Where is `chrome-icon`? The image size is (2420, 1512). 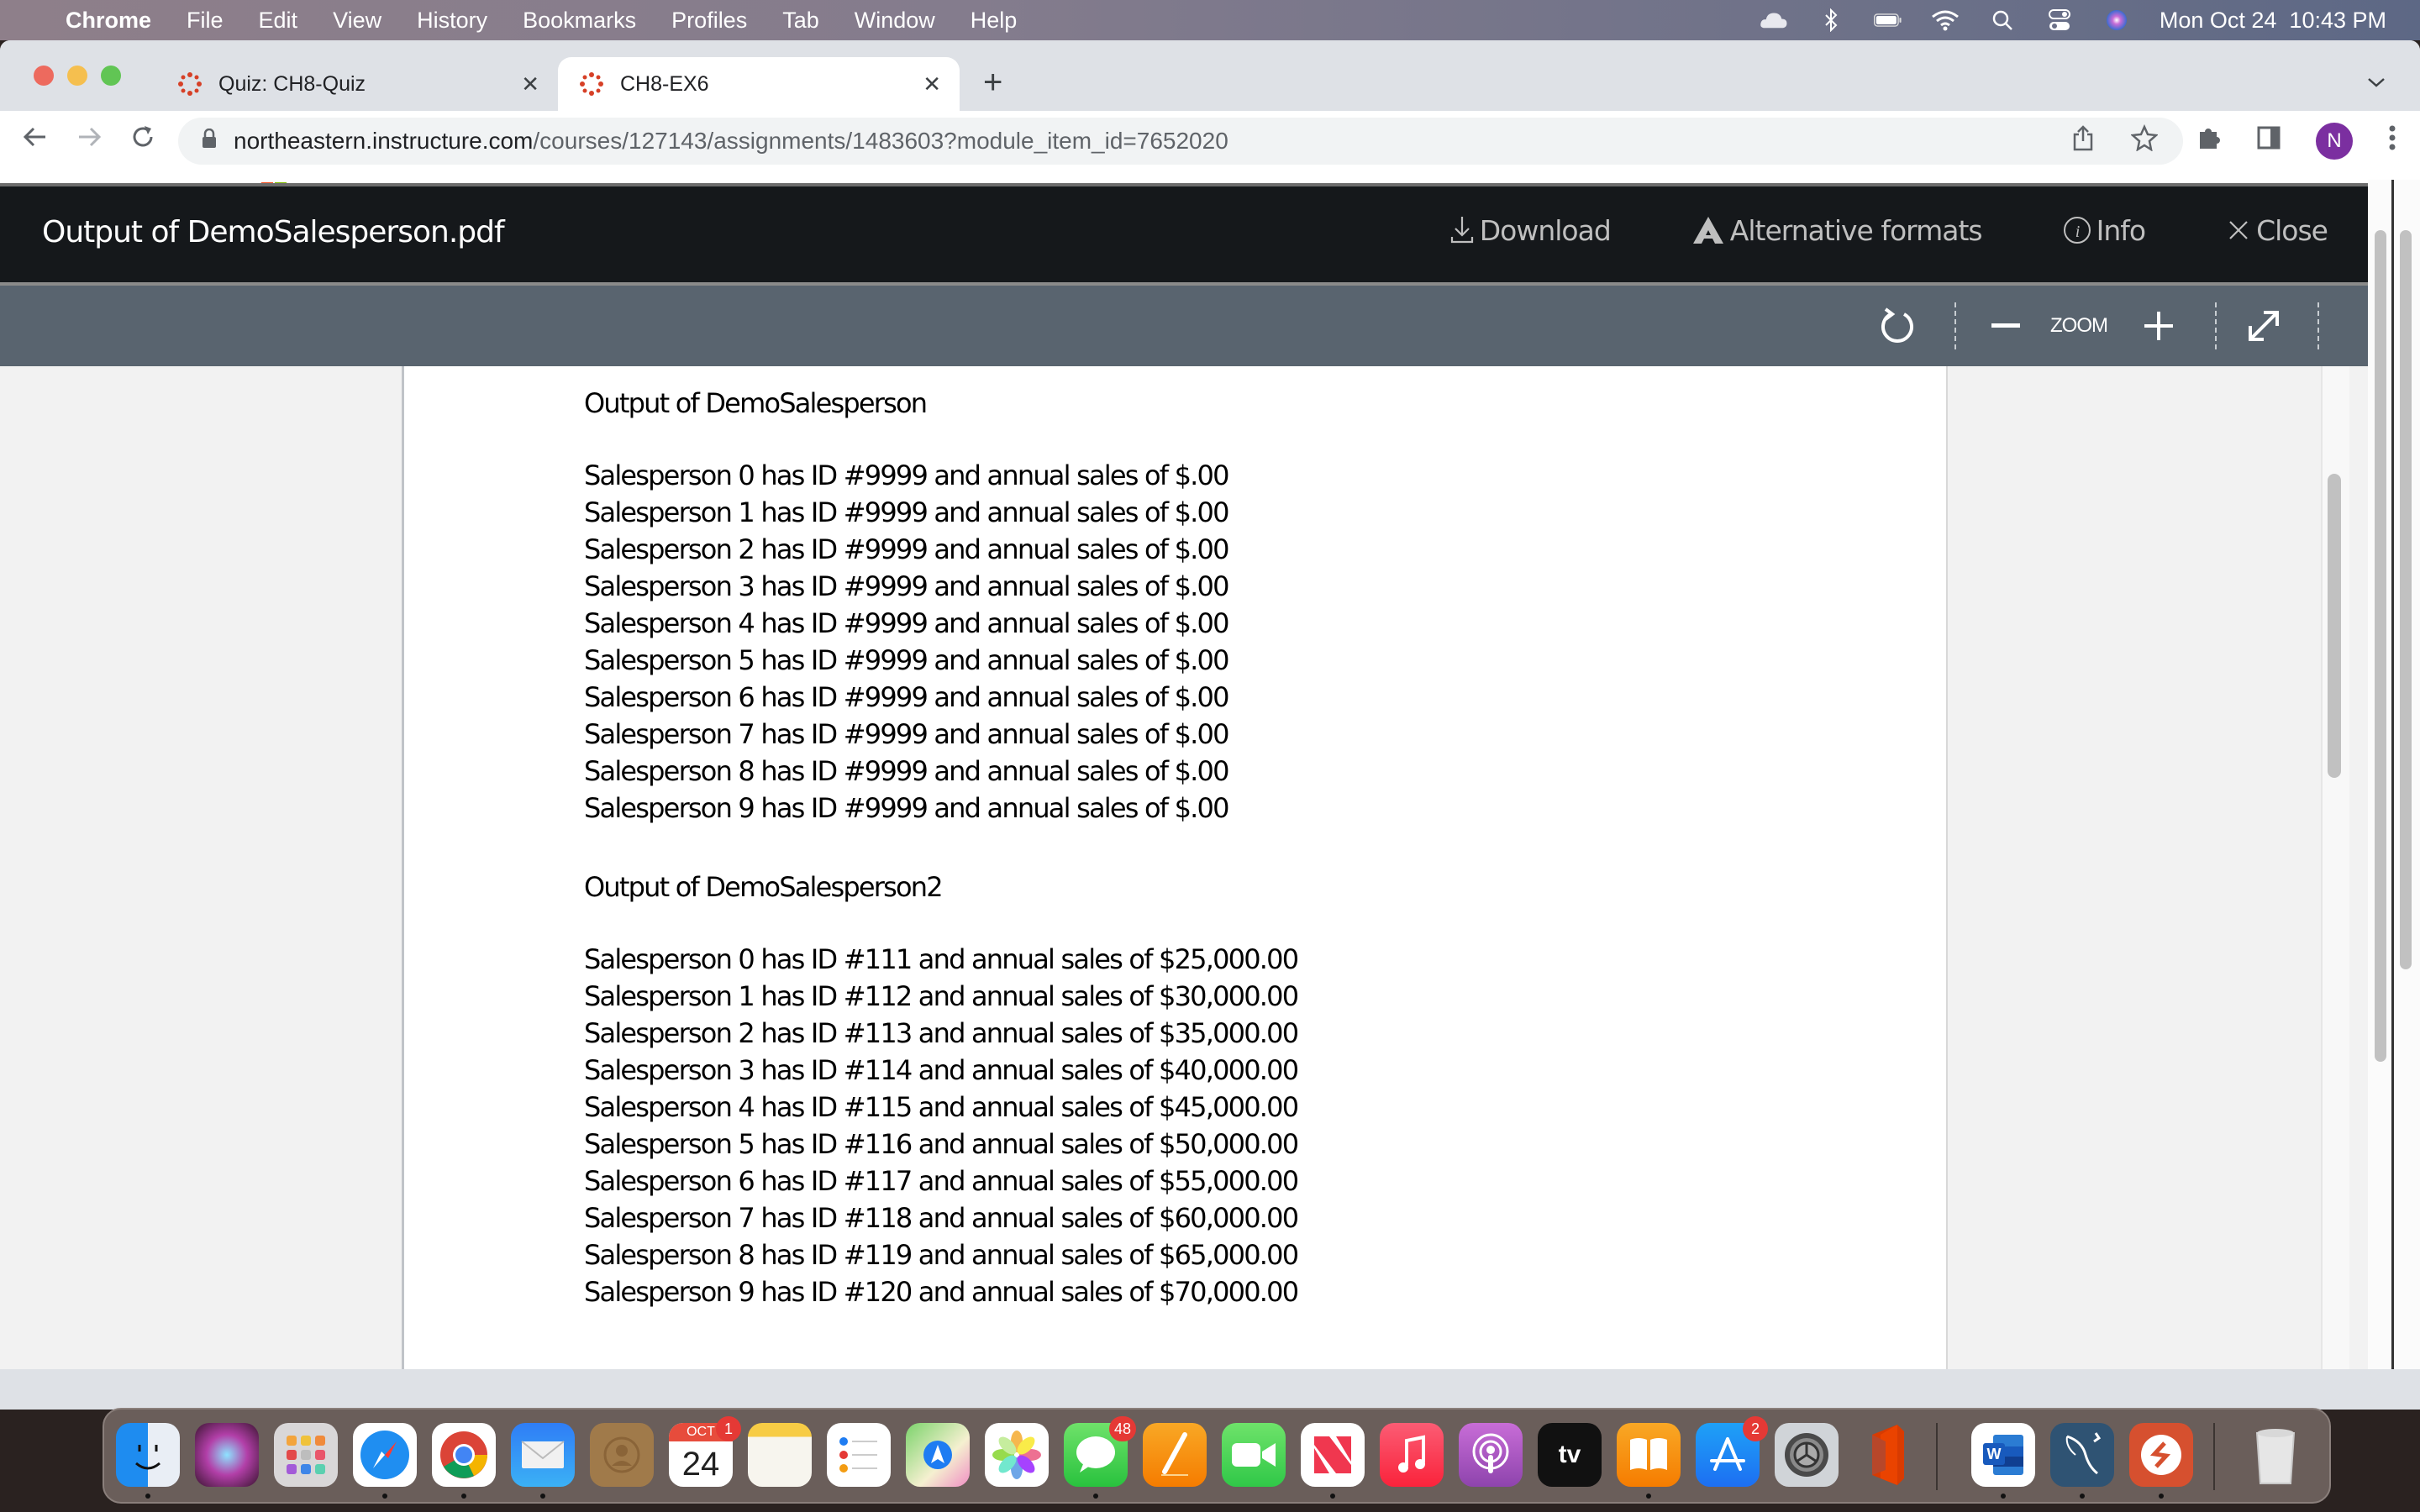
chrome-icon is located at coordinates (464, 1455).